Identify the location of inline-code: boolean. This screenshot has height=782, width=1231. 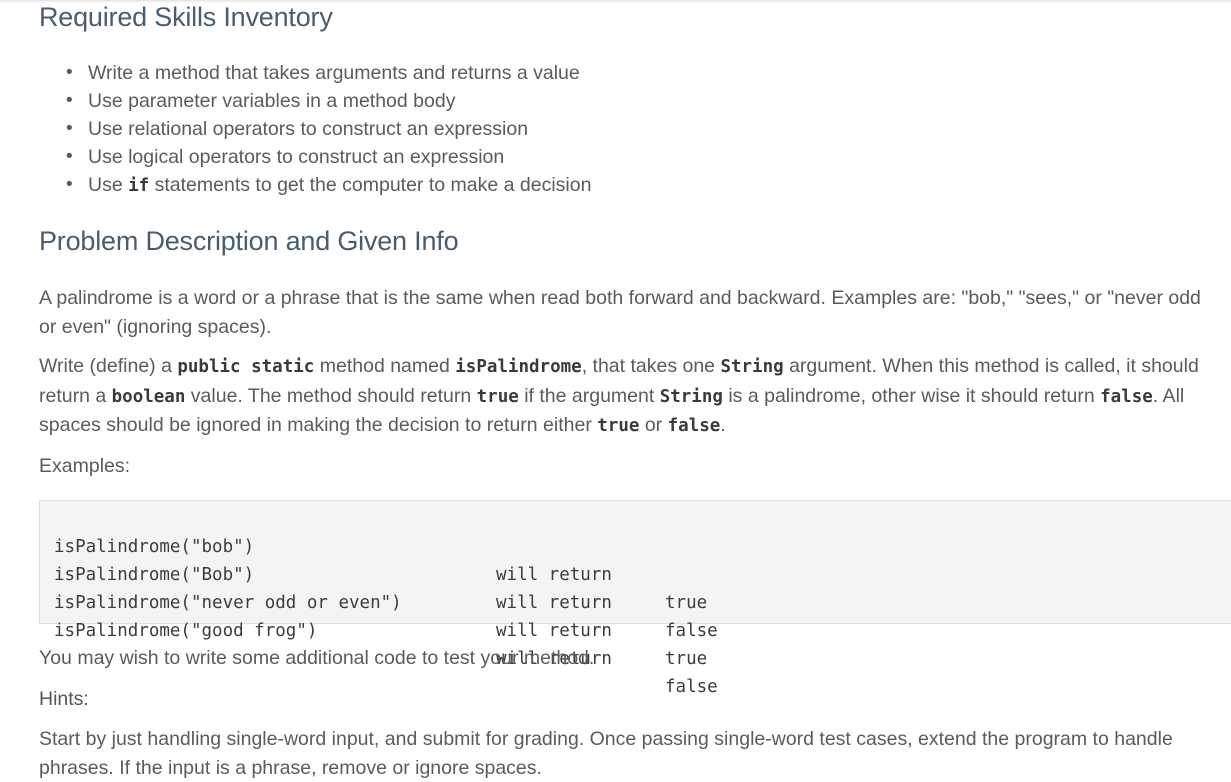
(148, 396).